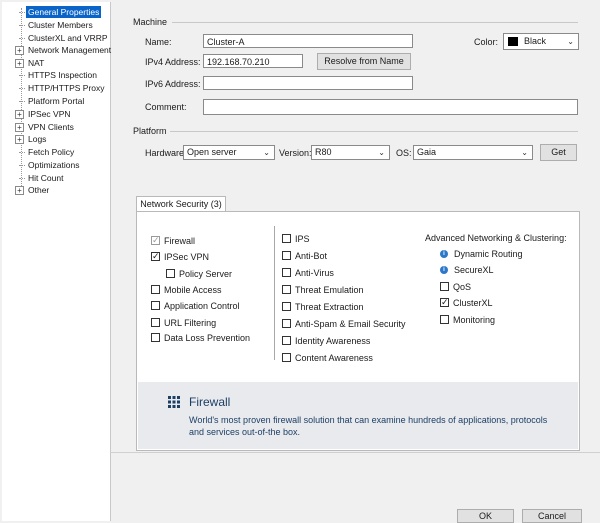 This screenshot has height=523, width=600. I want to click on comment-input, so click(390, 107).